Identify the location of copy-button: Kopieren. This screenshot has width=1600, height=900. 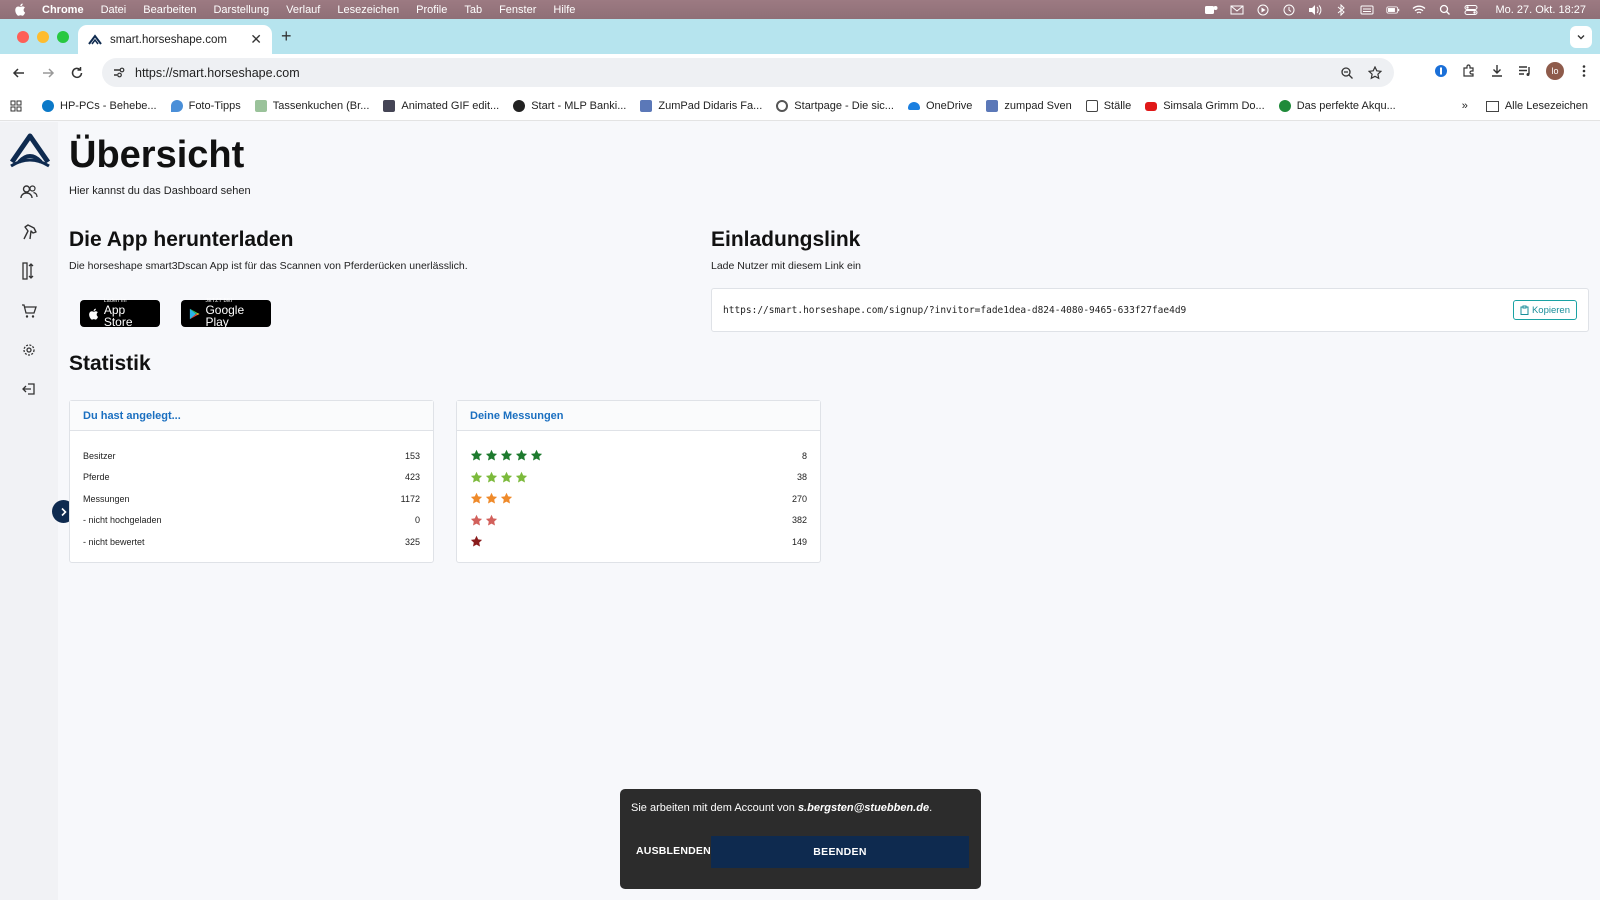
(1544, 310).